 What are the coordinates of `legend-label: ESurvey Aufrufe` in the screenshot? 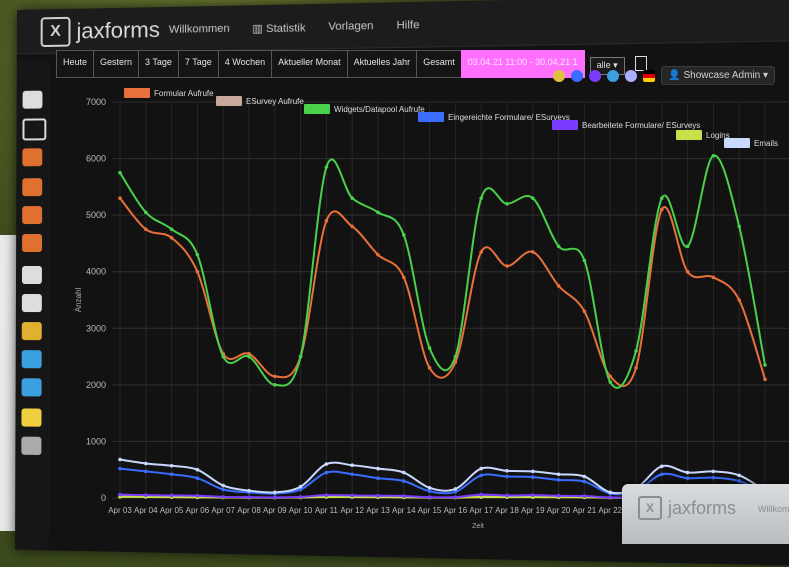 It's located at (275, 101).